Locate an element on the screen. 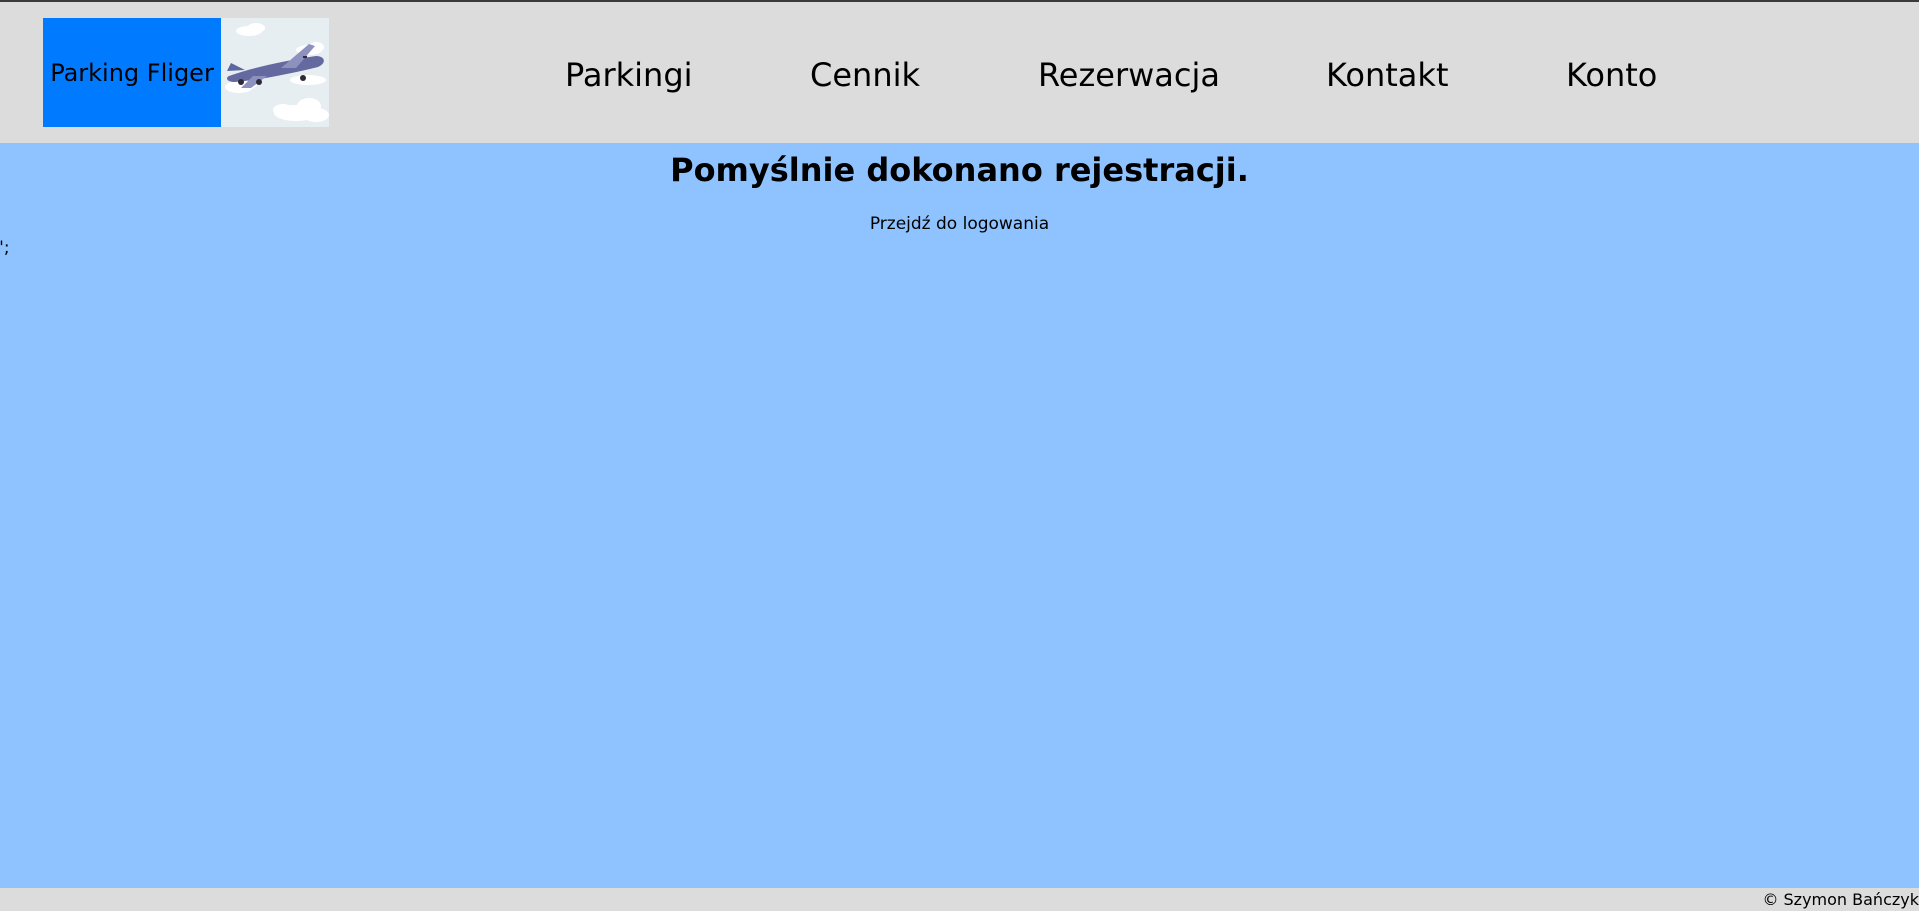  copyright-text: © Szymon Bańczyk is located at coordinates (1840, 899).